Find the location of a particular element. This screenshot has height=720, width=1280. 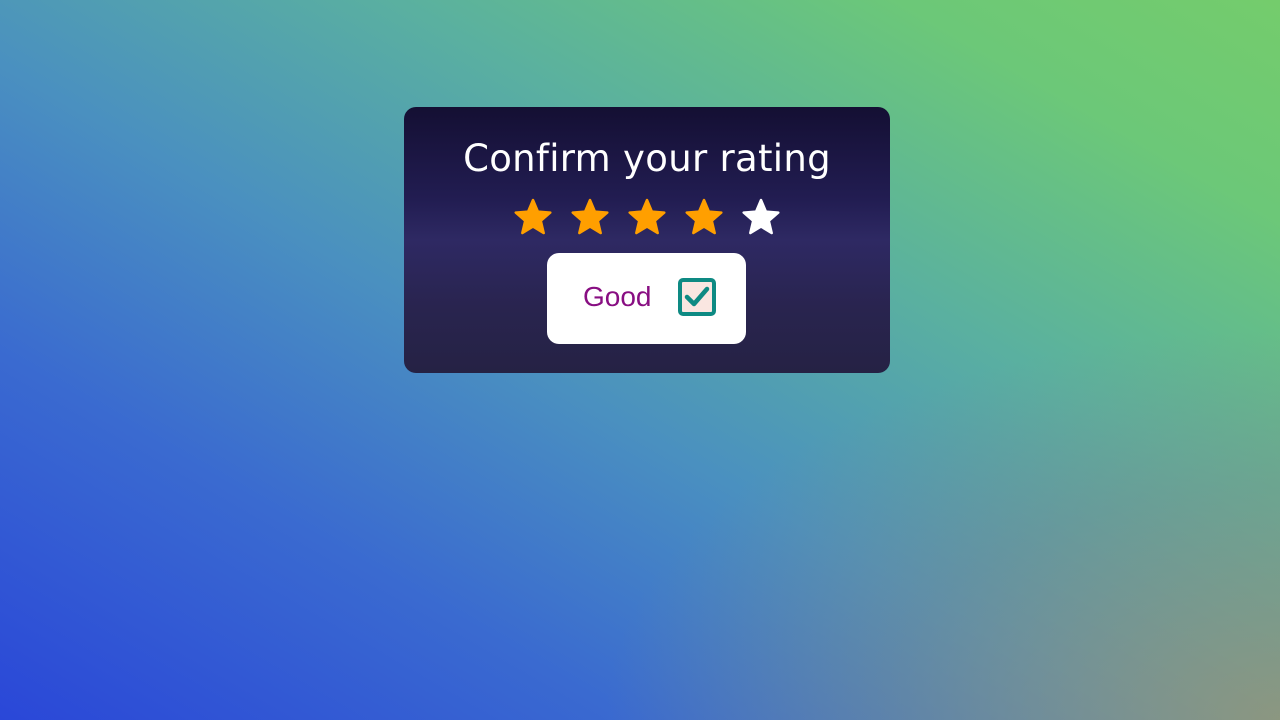

rating-dialog: Confirm your rating Good is located at coordinates (647, 240).